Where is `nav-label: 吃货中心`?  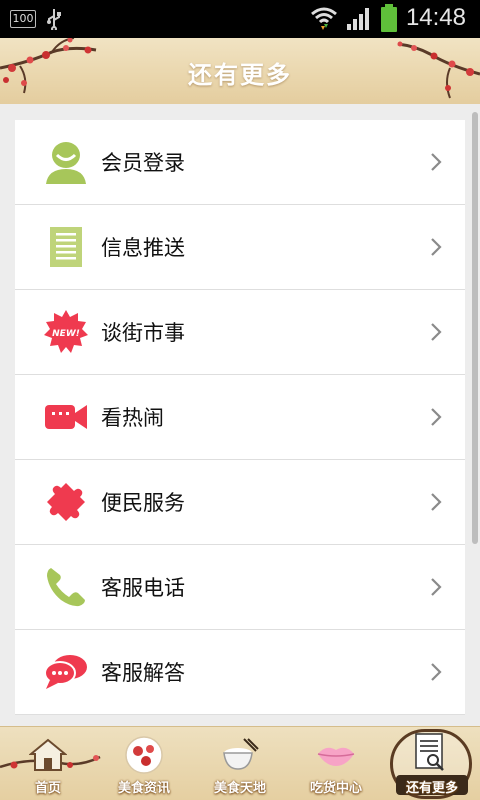 nav-label: 吃货中心 is located at coordinates (335, 788).